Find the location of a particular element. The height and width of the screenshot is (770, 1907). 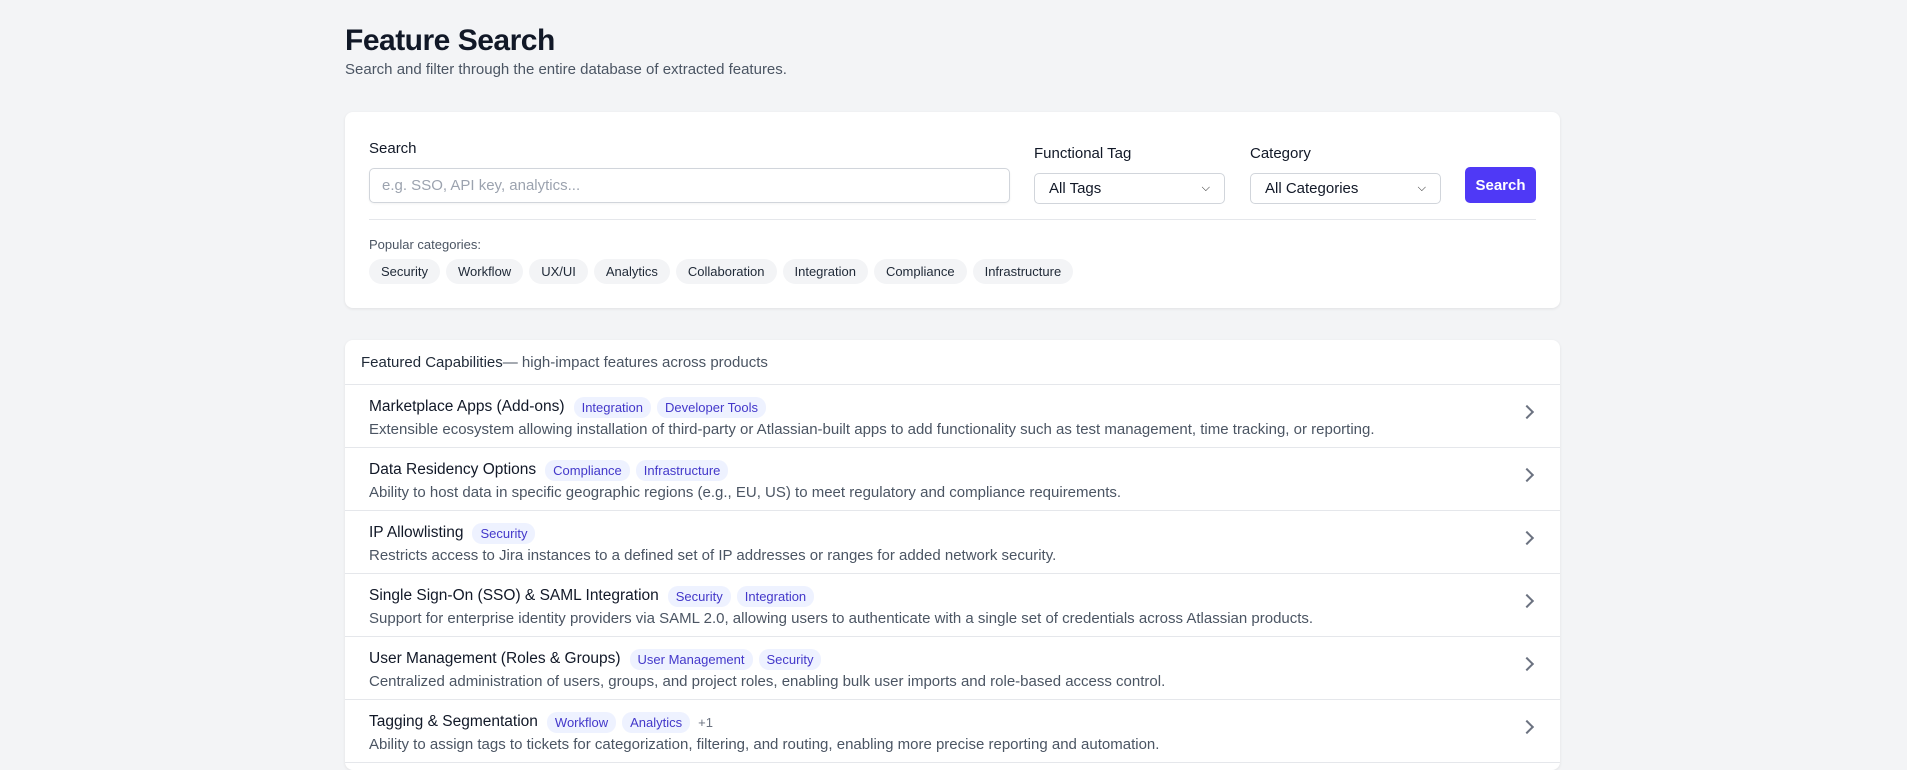

tag-badge: Workflow is located at coordinates (581, 722).